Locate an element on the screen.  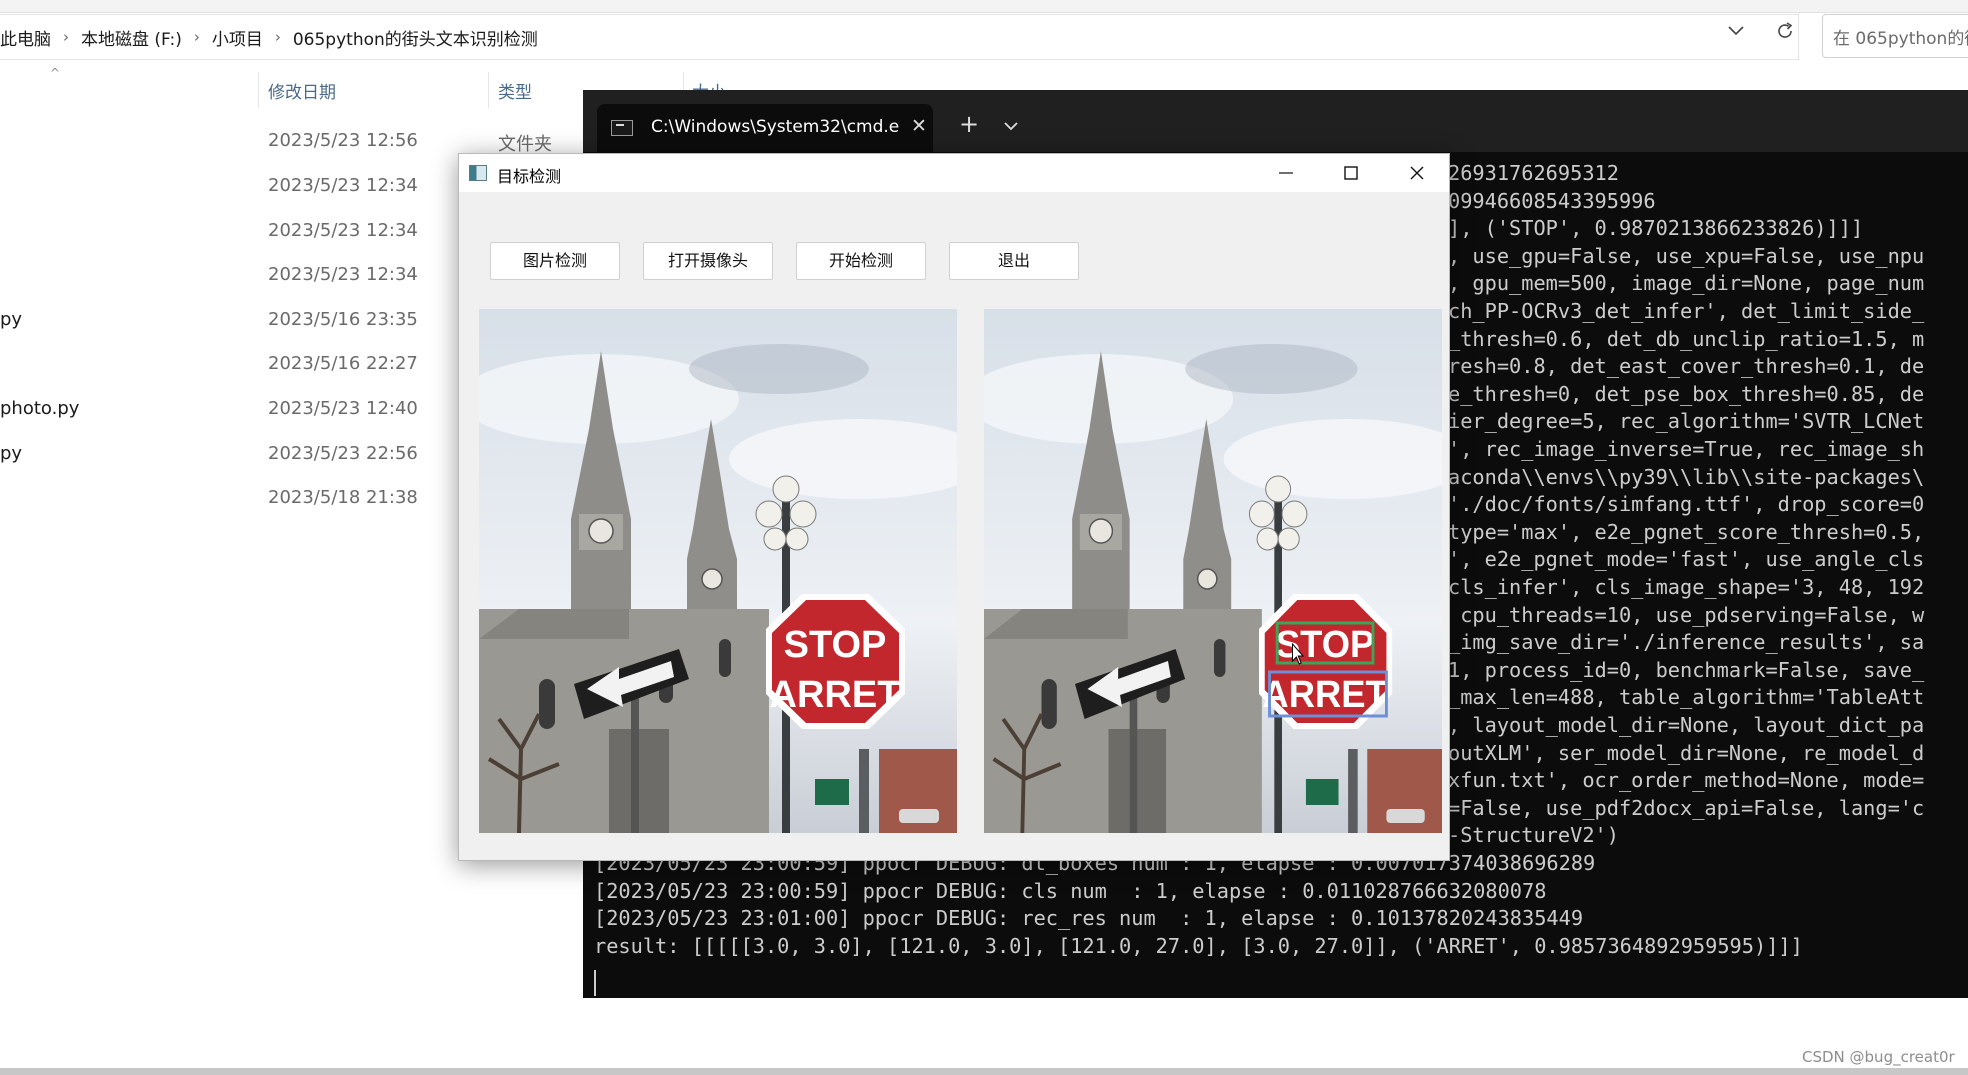
breadcrumb-drive-f: 本地磁盘 (F:) is located at coordinates (131, 37).